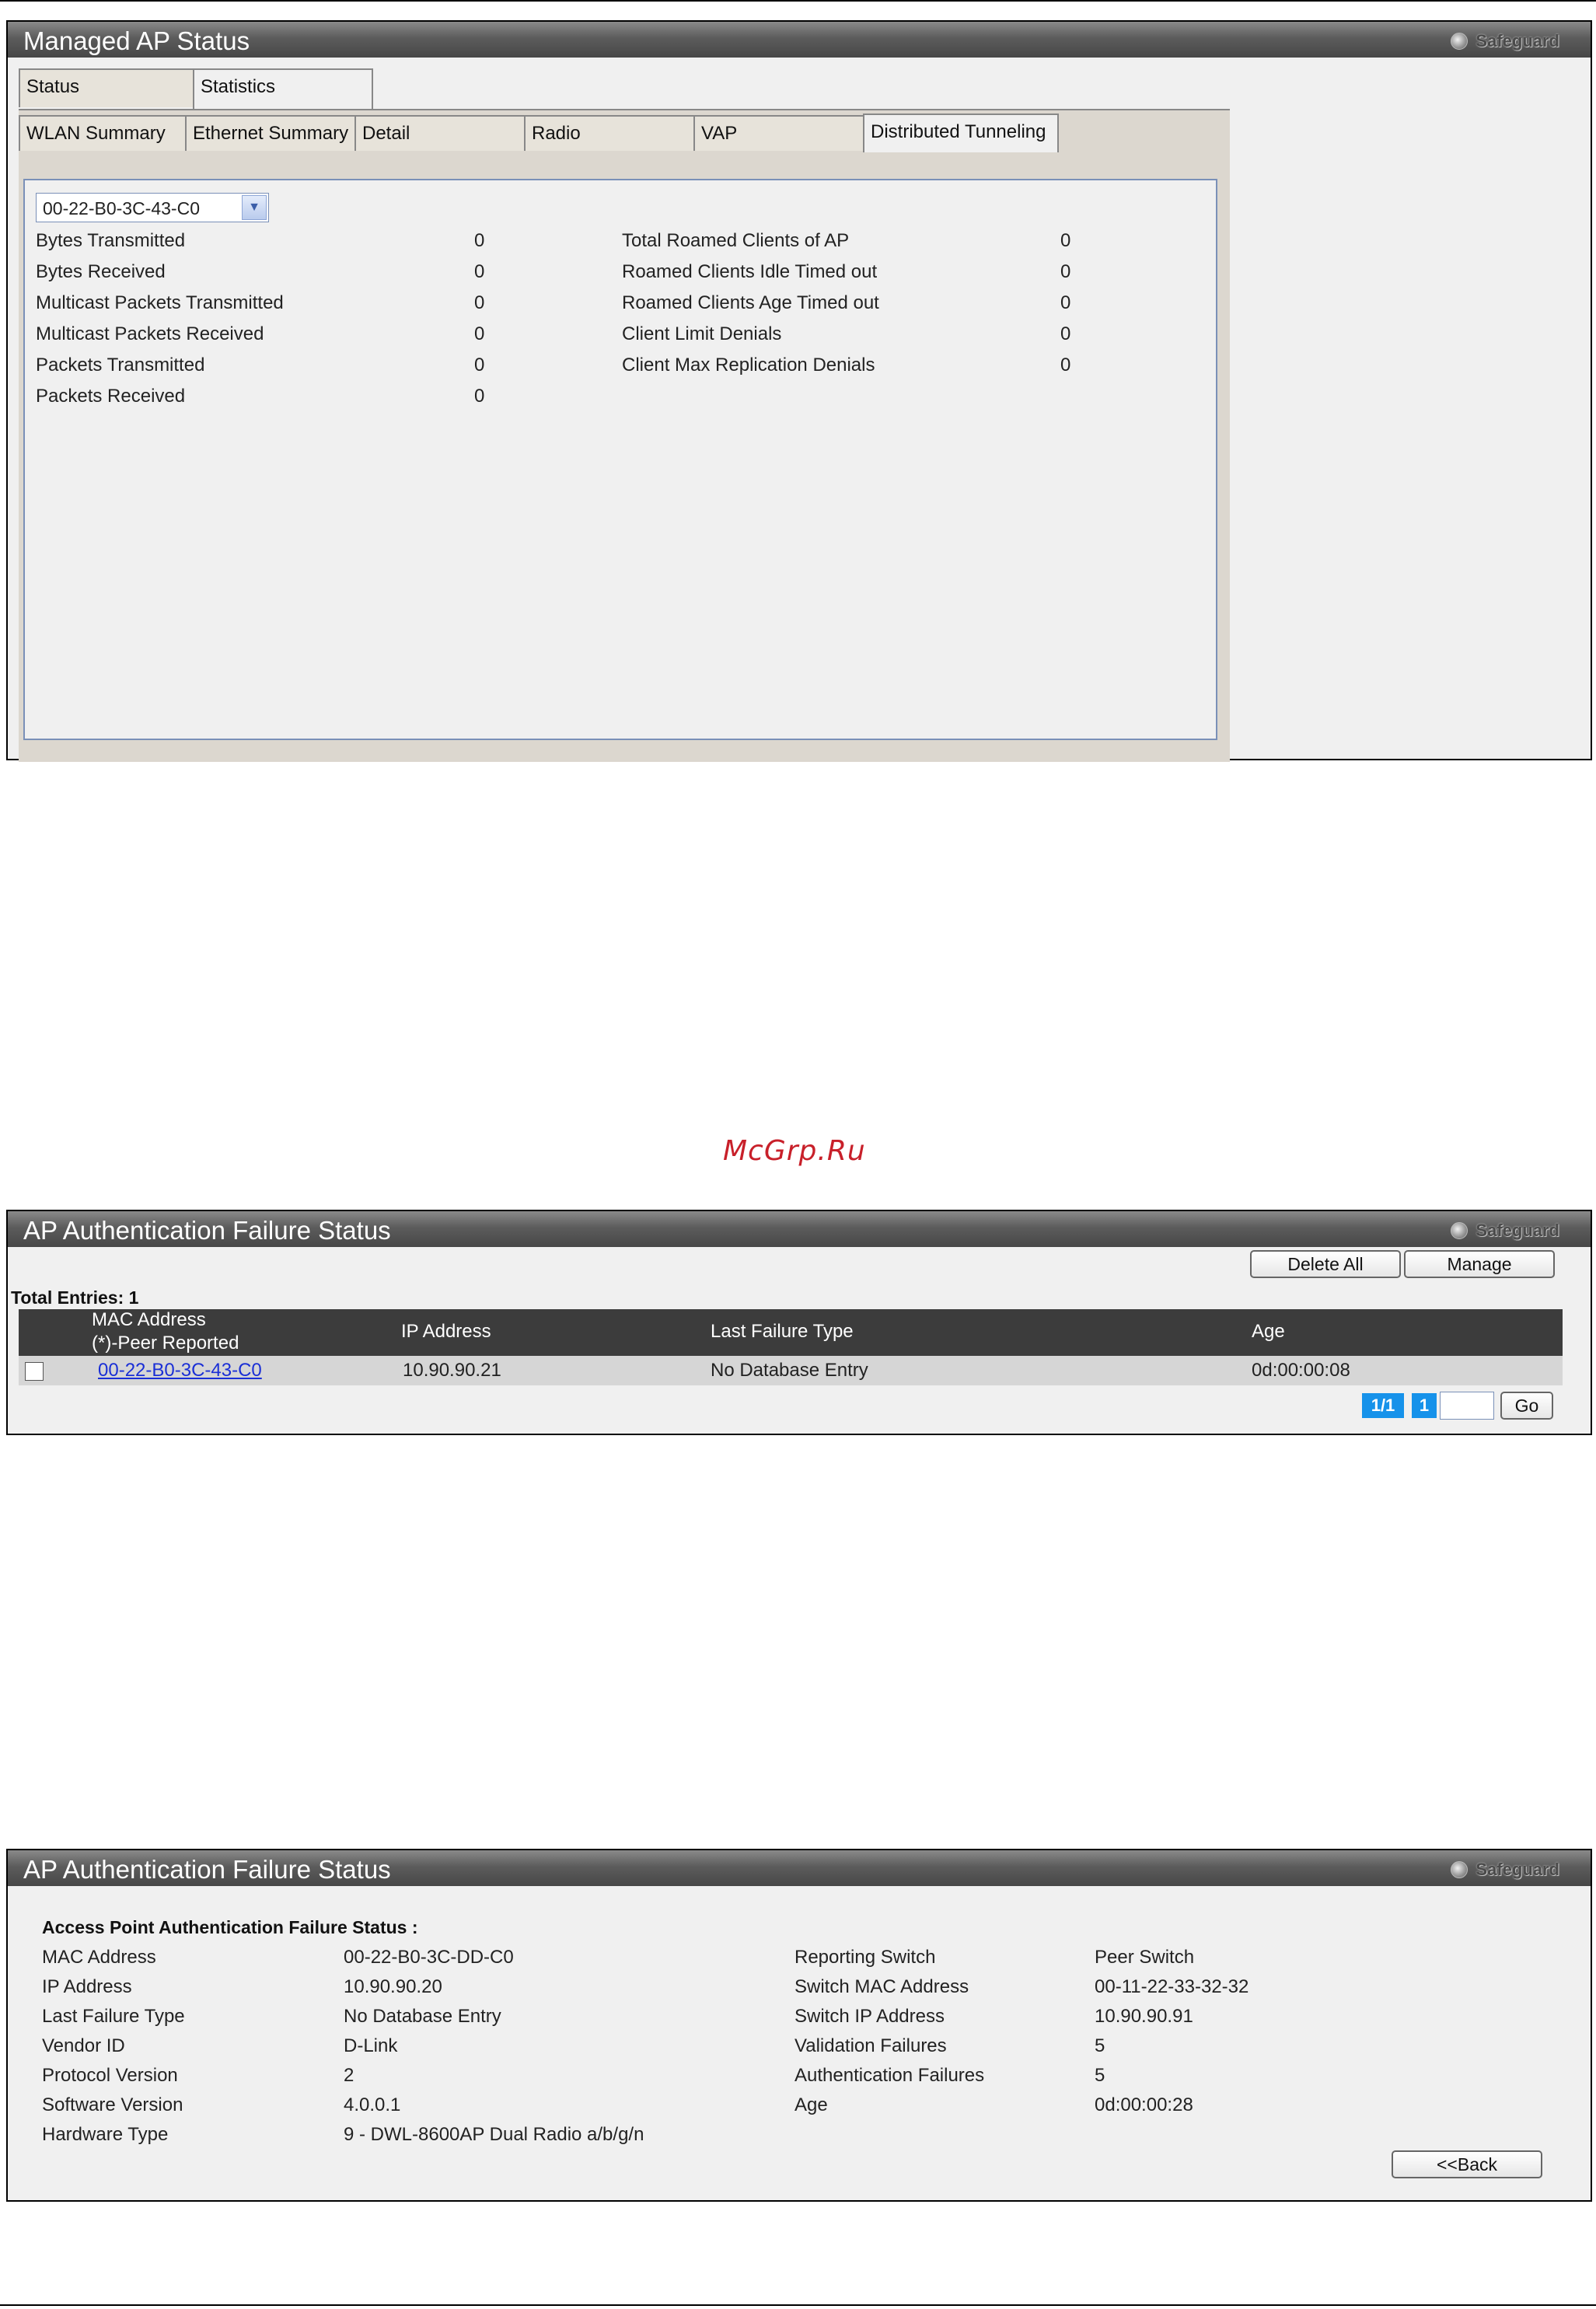 Image resolution: width=1596 pixels, height=2309 pixels. What do you see at coordinates (446, 1332) in the screenshot?
I see `header-ip-address: IP Address` at bounding box center [446, 1332].